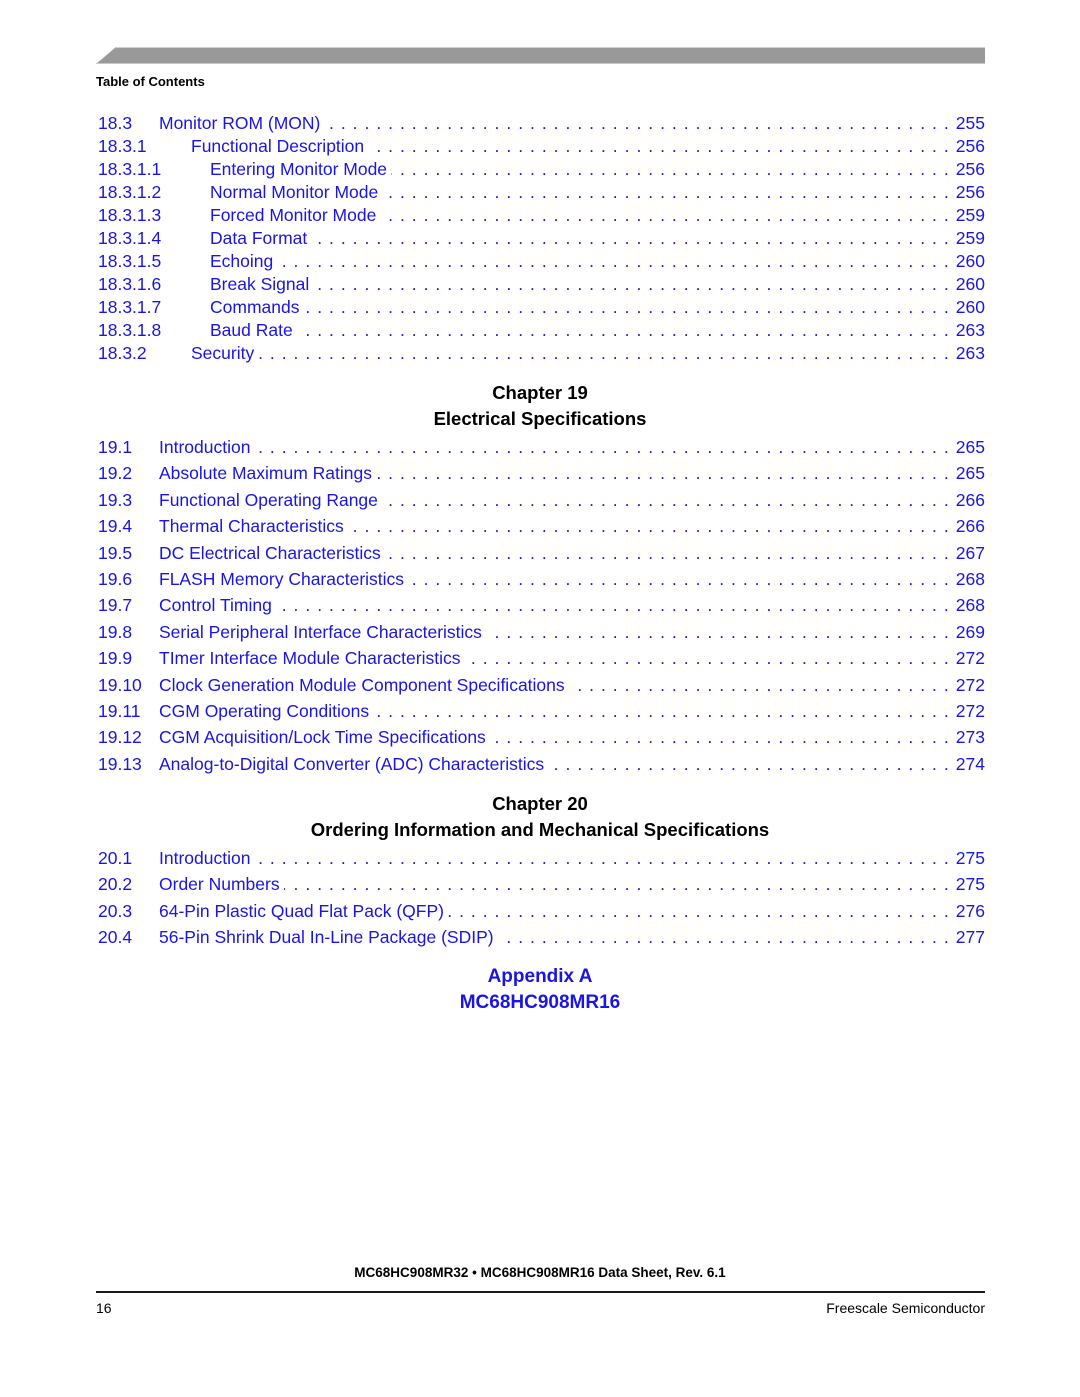 Image resolution: width=1080 pixels, height=1397 pixels. I want to click on toc-entry: 20.1 Introduction 275, so click(541, 858).